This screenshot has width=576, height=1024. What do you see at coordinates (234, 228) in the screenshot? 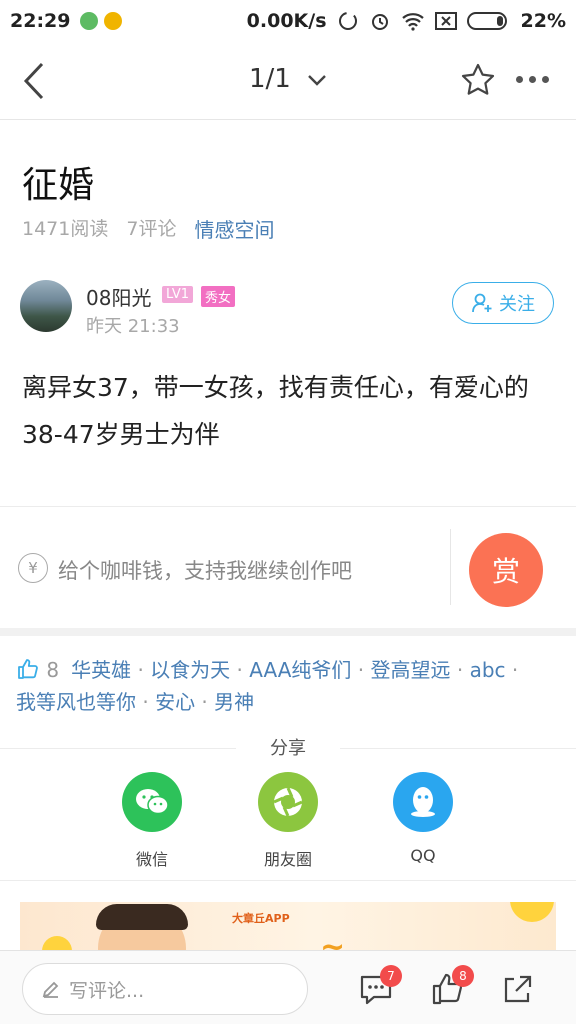
I see `category-link: 情感空间` at bounding box center [234, 228].